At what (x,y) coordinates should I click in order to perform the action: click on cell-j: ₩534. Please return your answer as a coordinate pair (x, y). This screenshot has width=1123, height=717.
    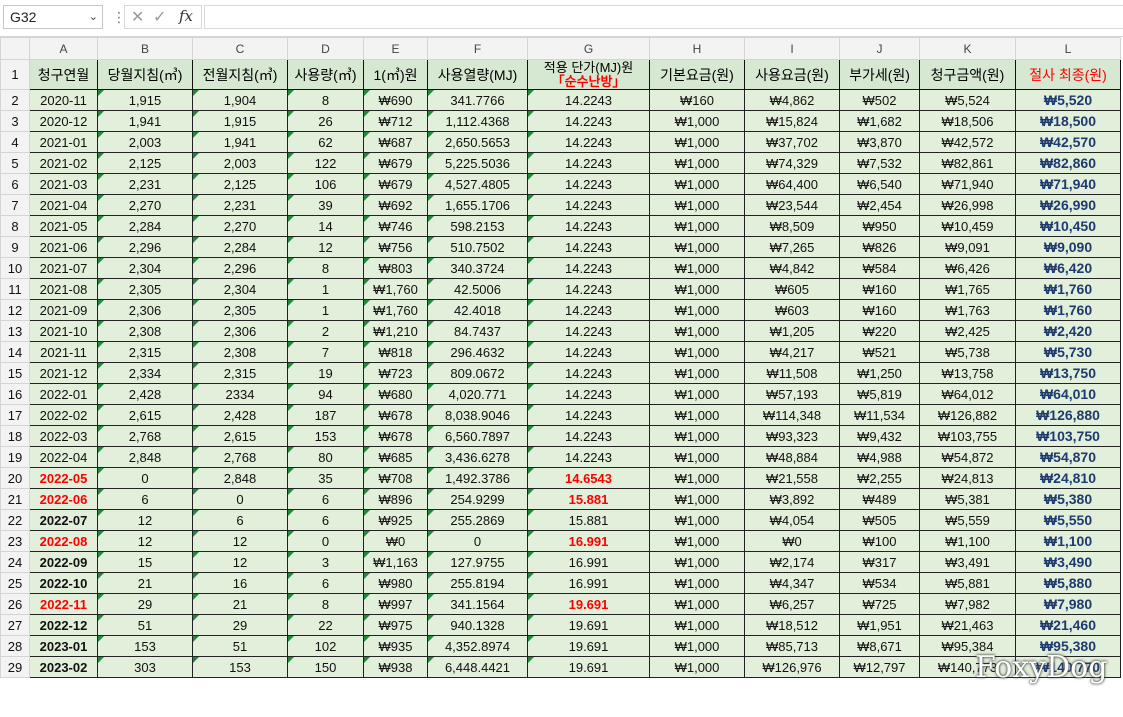
    Looking at the image, I should click on (879, 583).